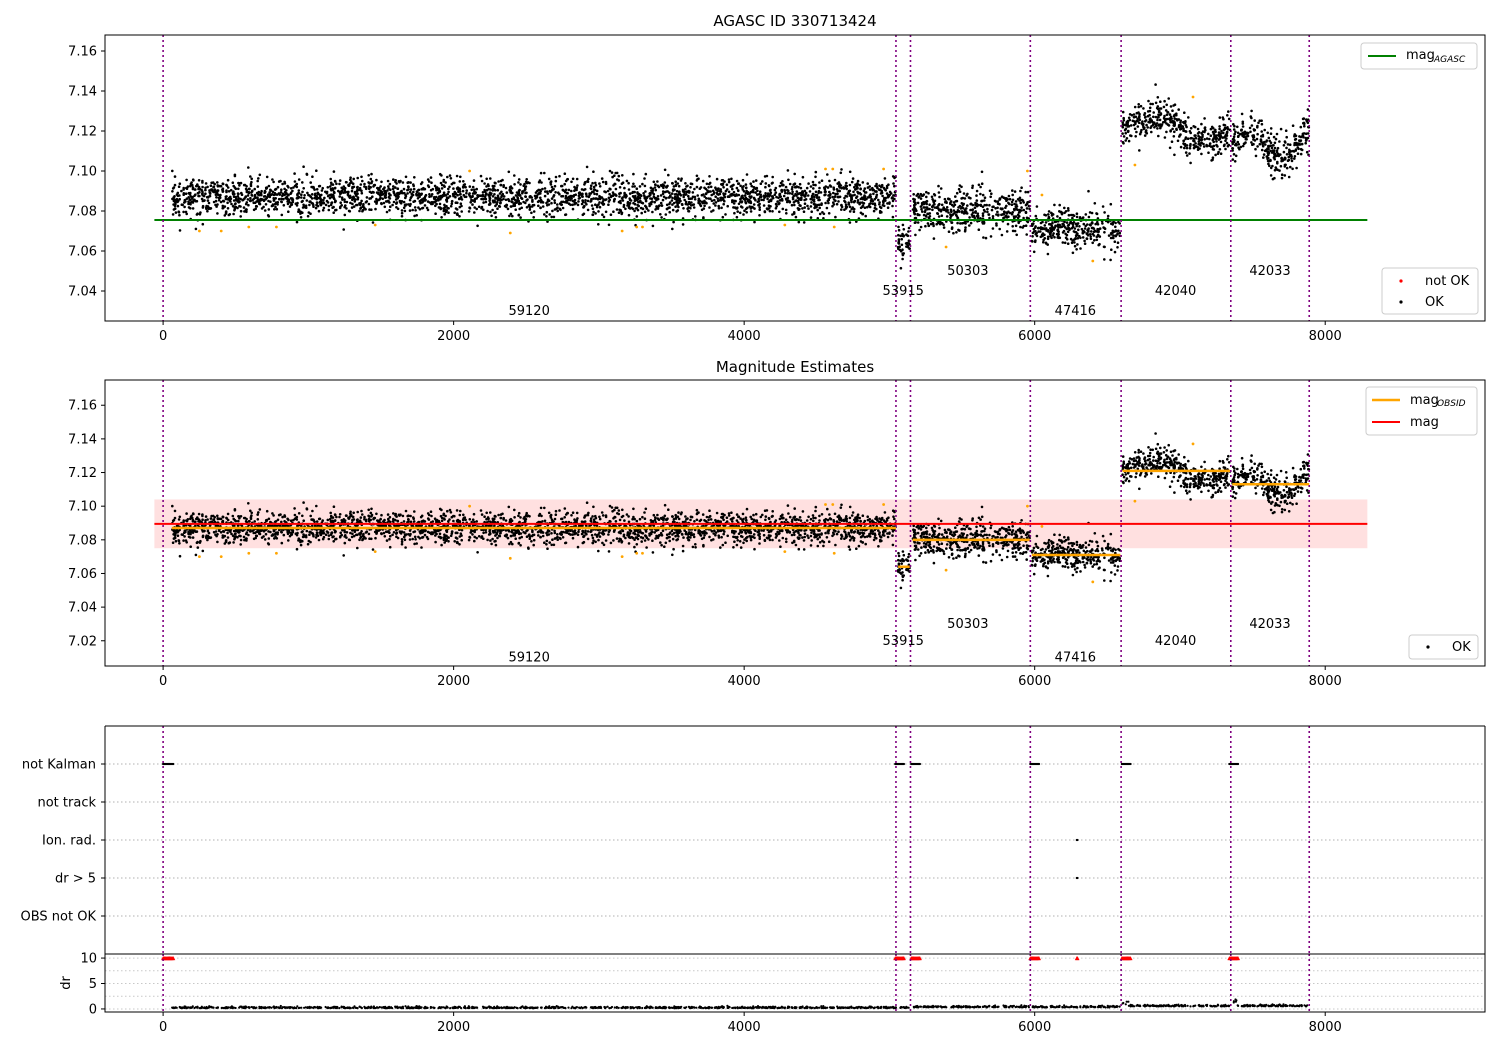  What do you see at coordinates (1401, 281) in the screenshot?
I see `legend-notok-marker` at bounding box center [1401, 281].